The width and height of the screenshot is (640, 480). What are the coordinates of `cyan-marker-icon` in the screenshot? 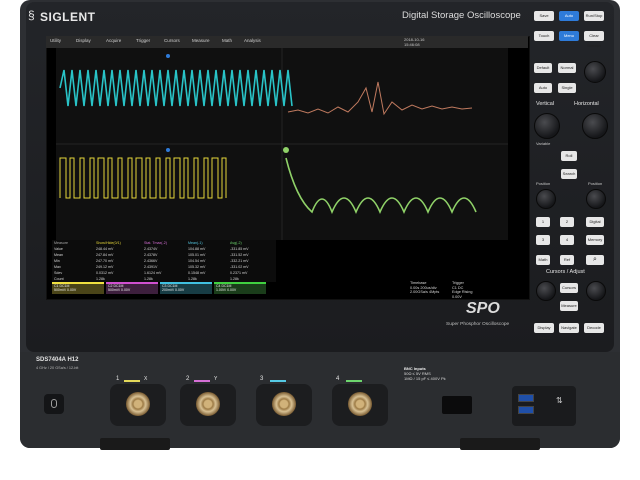 It's located at (168, 56).